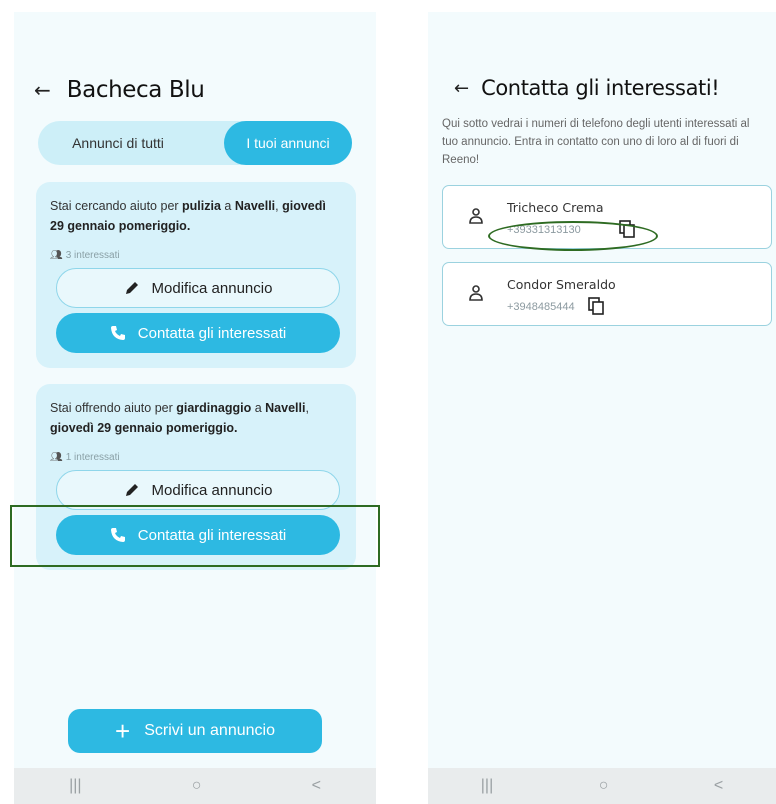 This screenshot has width=776, height=804. I want to click on plus-icon: +, so click(123, 731).